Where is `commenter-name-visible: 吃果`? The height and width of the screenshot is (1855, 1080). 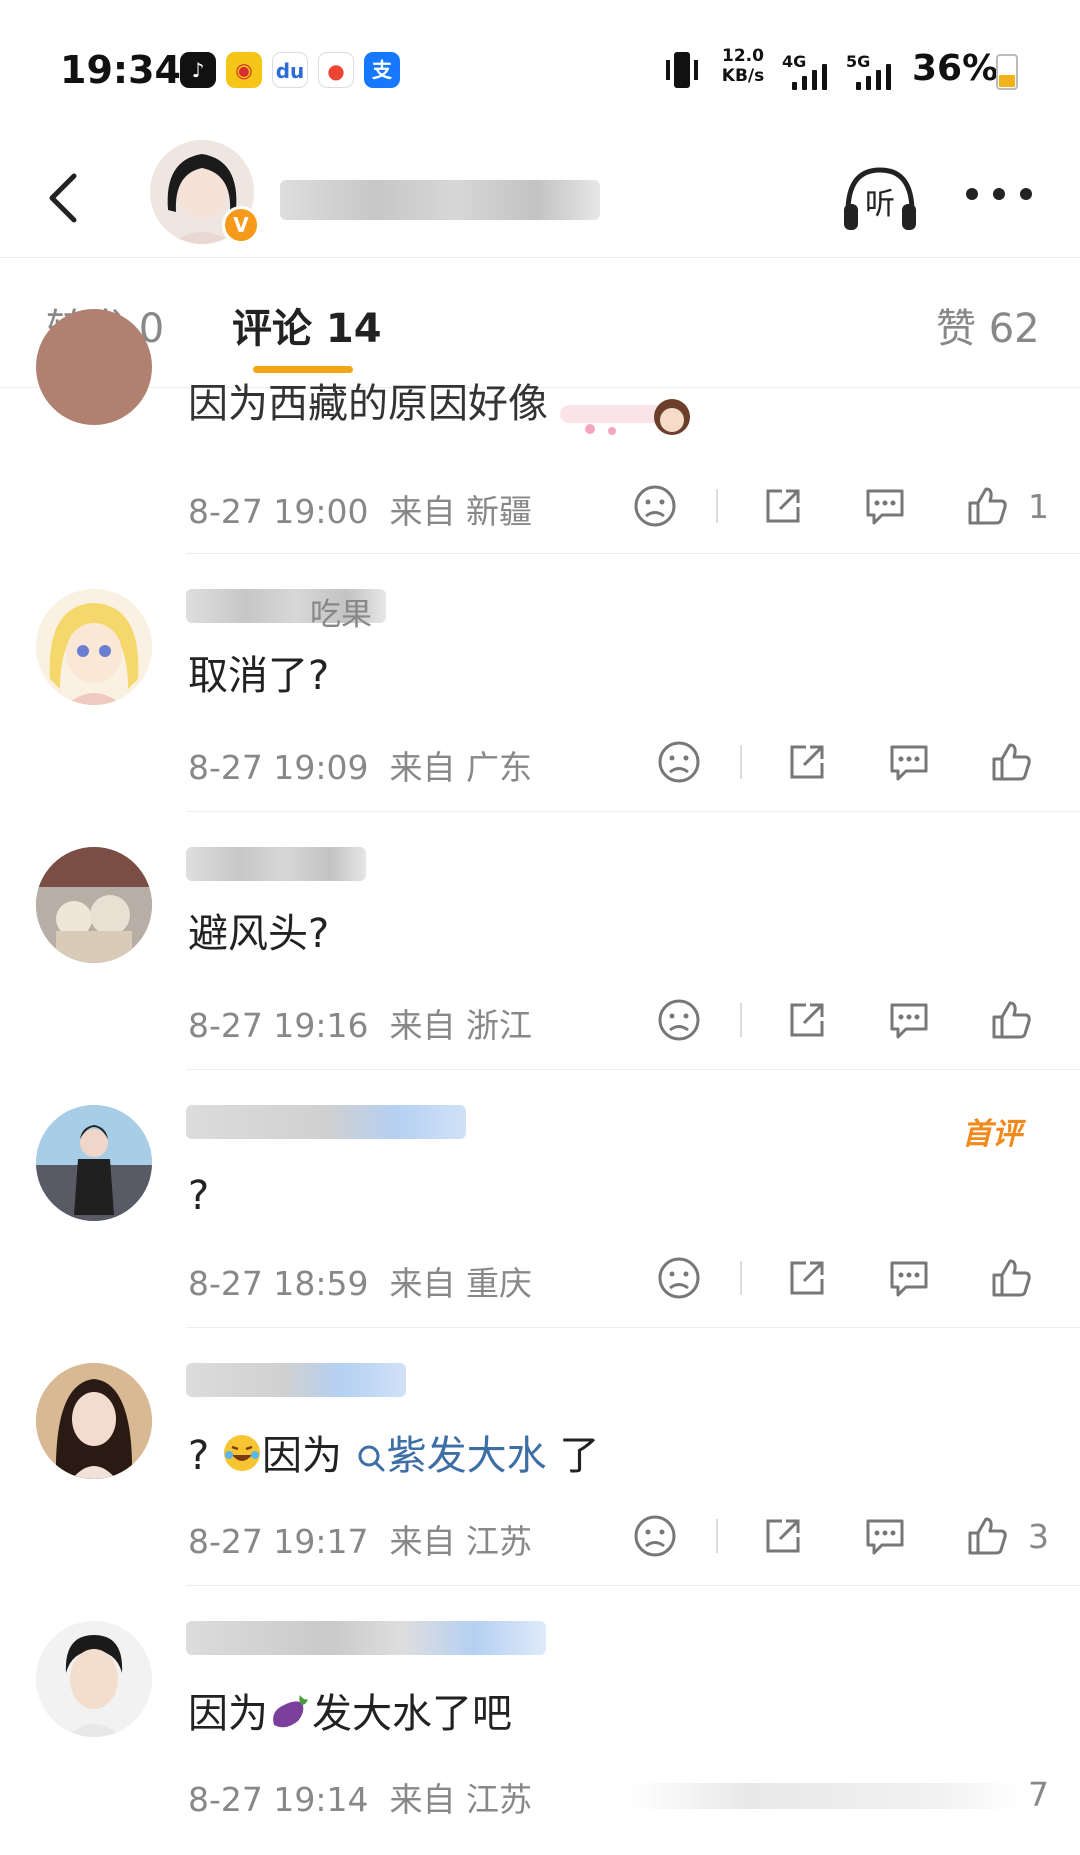 commenter-name-visible: 吃果 is located at coordinates (341, 615).